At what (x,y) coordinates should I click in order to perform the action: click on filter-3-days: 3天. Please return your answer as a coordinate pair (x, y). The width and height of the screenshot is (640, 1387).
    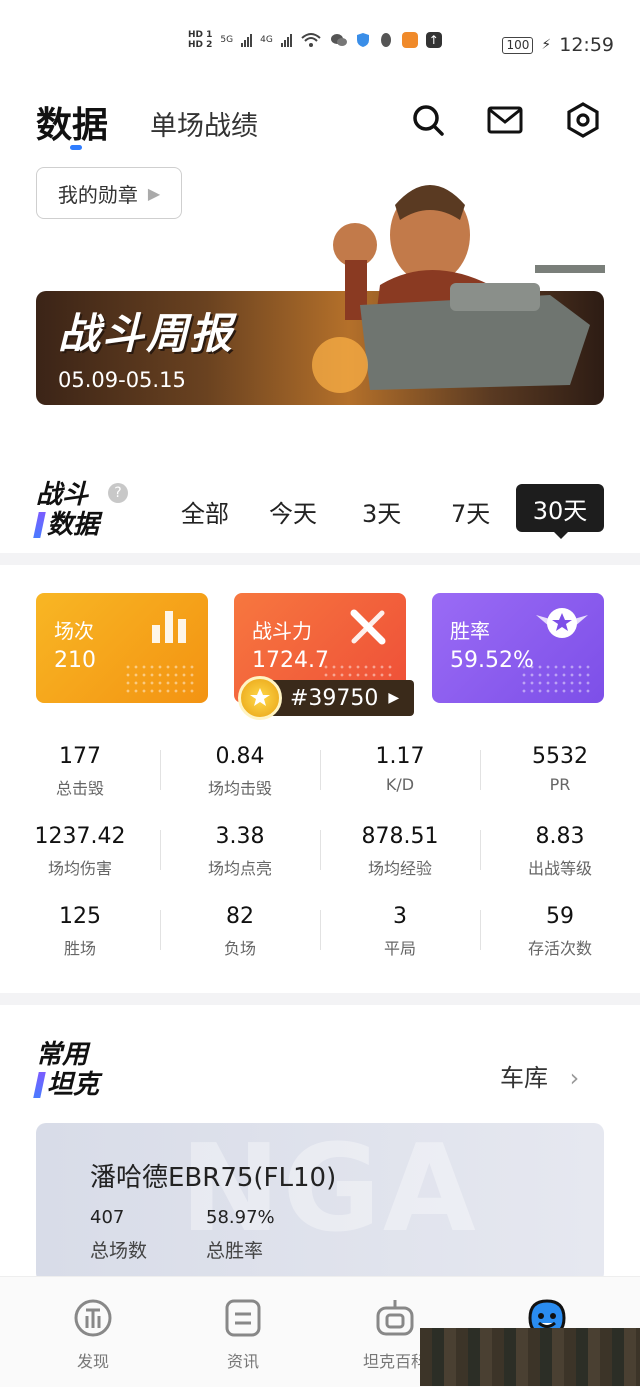
    Looking at the image, I should click on (381, 511).